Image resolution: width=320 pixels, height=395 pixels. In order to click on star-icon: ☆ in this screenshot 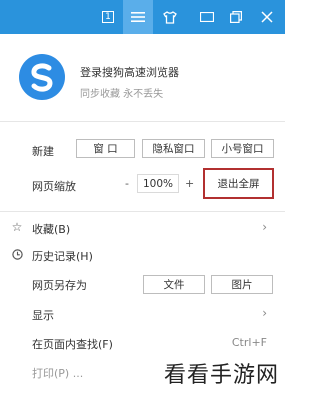, I will do `click(17, 227)`.